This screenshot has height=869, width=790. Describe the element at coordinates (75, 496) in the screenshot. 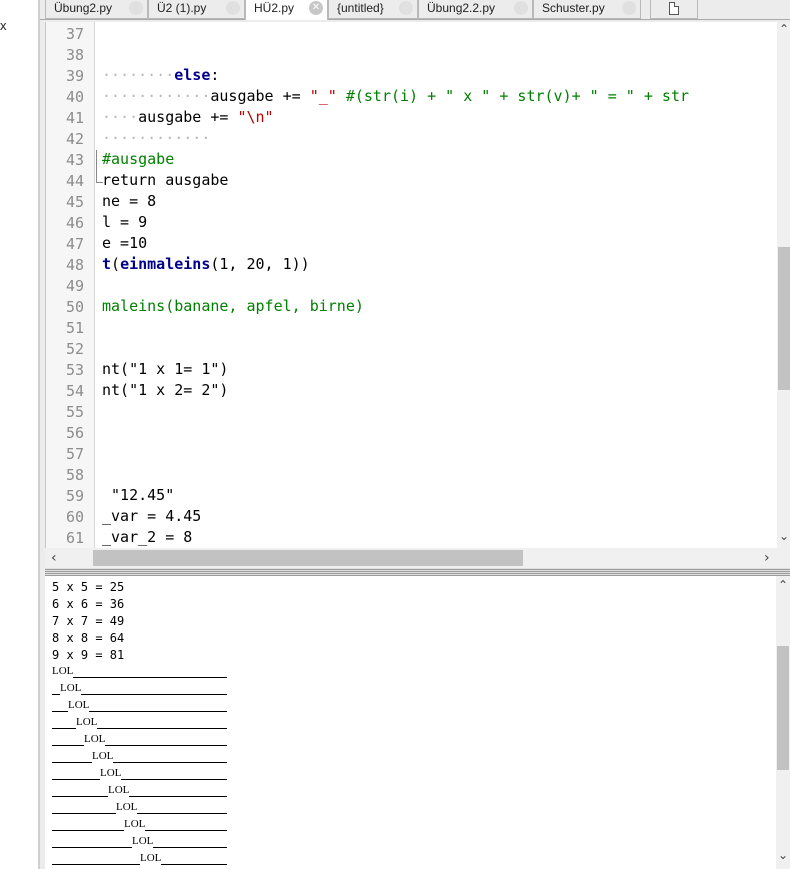

I see `line-number: 59` at that location.